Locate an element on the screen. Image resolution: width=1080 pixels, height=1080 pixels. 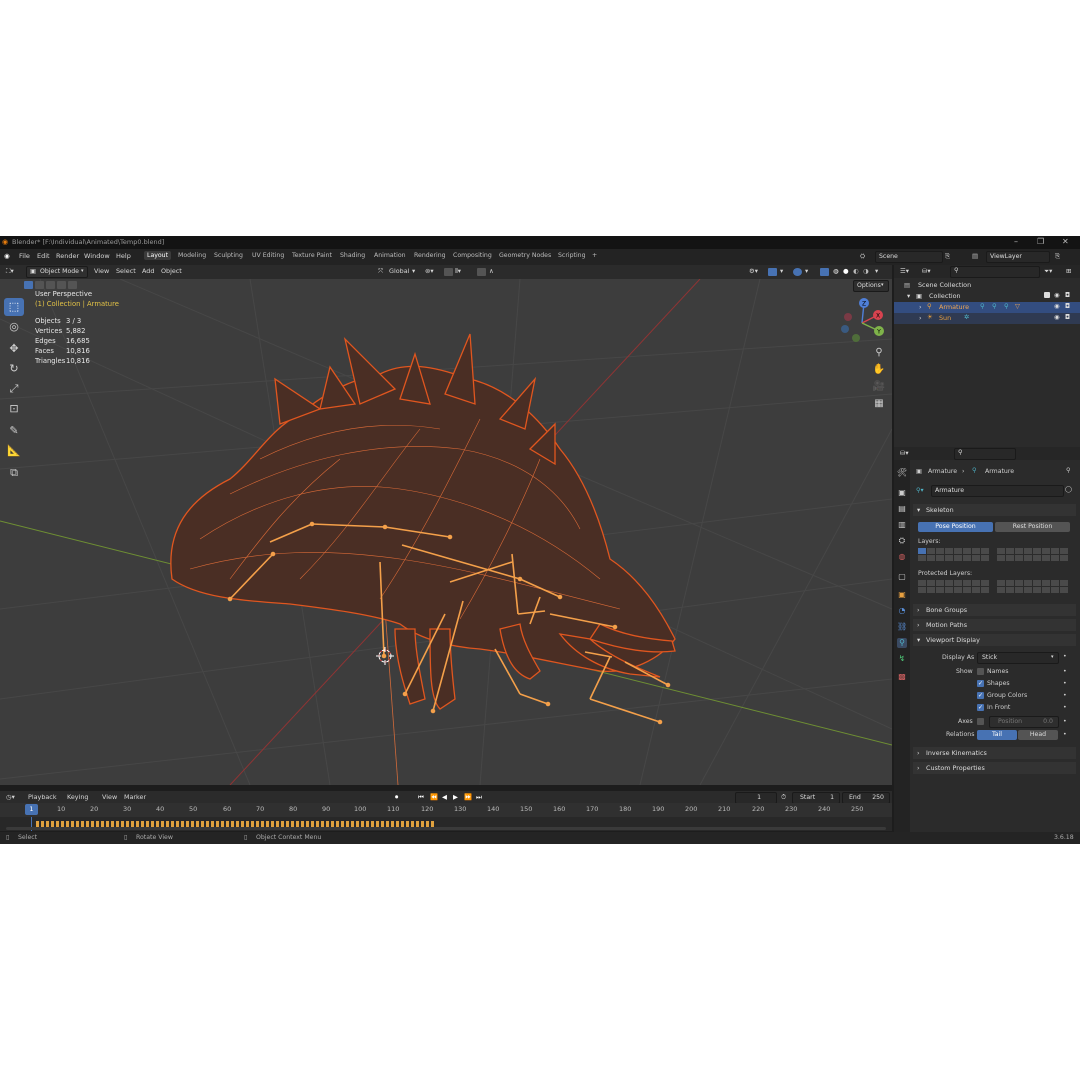
armature-data-tab-icon: ⚲ is located at coordinates (902, 643).